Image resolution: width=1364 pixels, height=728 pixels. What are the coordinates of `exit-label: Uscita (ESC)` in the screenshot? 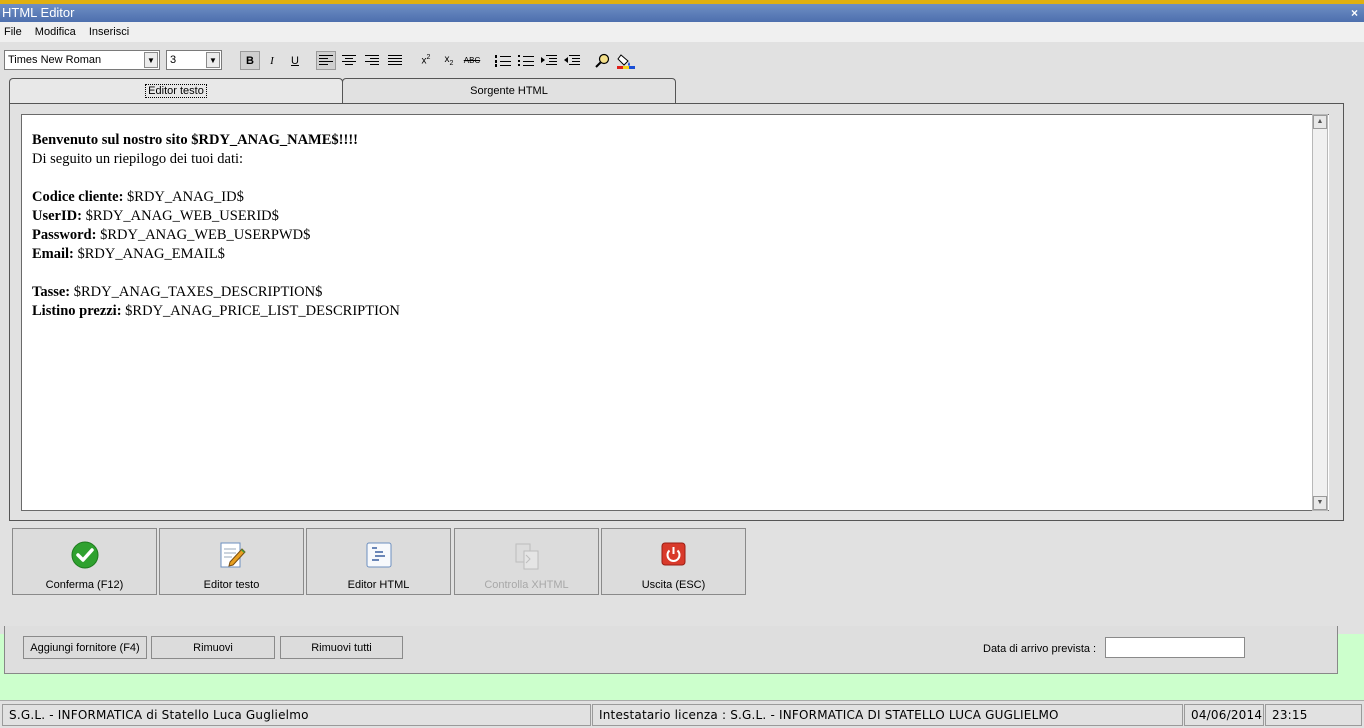 It's located at (673, 585).